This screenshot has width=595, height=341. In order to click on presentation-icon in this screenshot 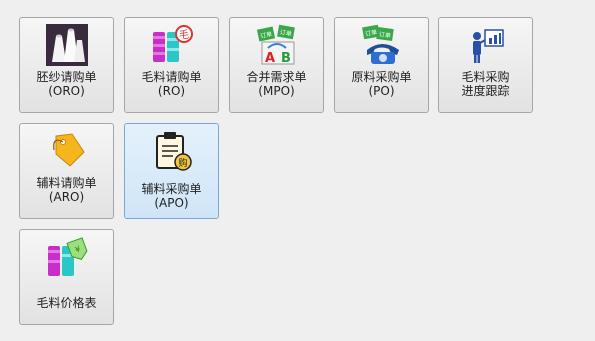, I will do `click(488, 46)`.